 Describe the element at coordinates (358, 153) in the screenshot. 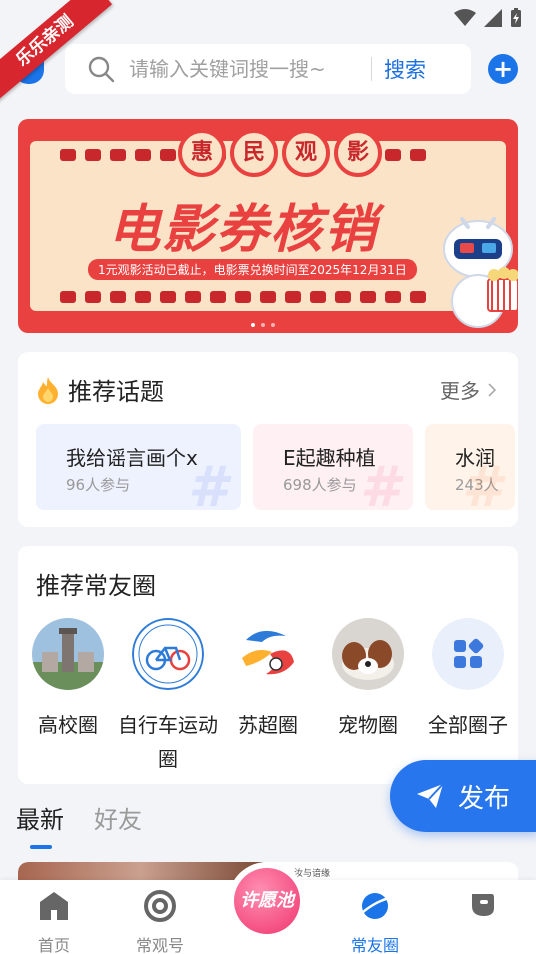

I see `banner-badge: 影` at that location.